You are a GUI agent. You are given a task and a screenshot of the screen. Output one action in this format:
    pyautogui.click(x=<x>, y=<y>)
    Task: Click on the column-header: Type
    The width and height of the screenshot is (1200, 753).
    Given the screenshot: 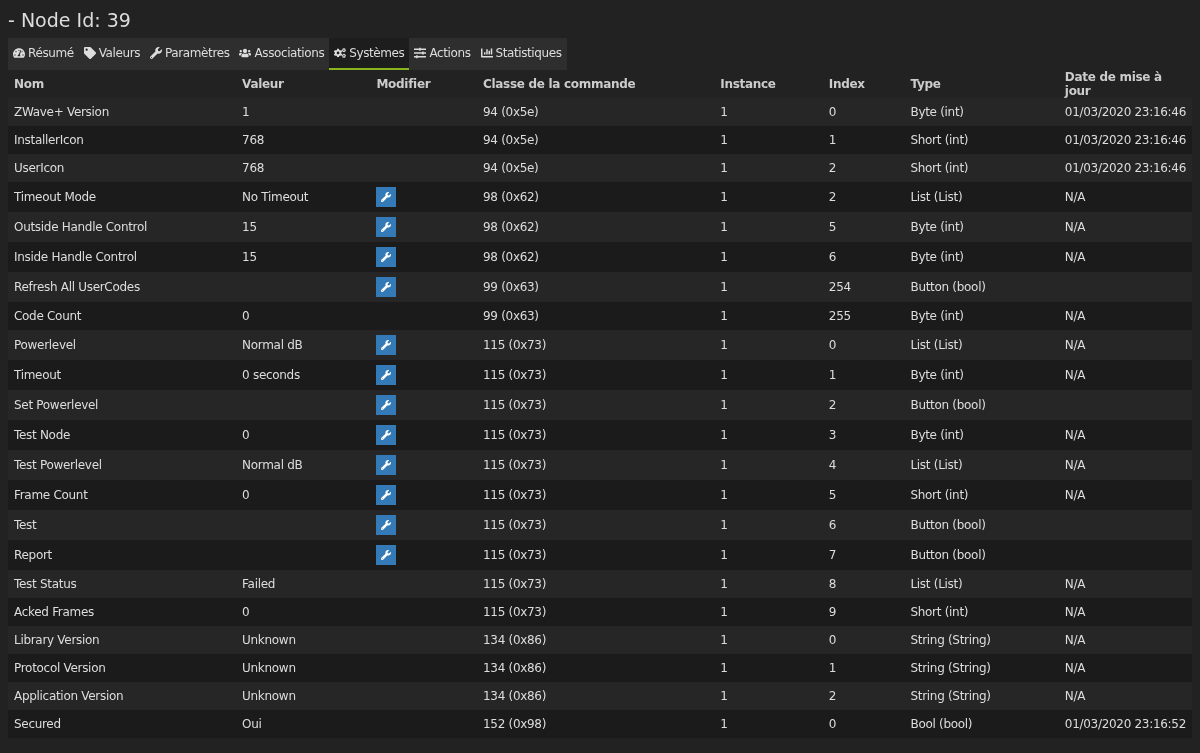 What is the action you would take?
    pyautogui.click(x=981, y=84)
    